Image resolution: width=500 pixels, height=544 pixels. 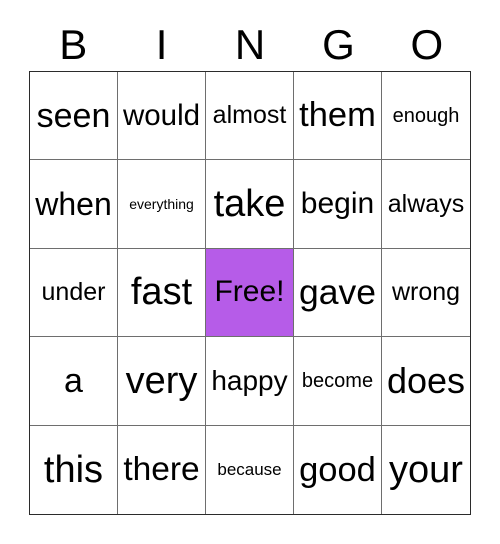 I want to click on bingo-cell-label: this, so click(x=73, y=469).